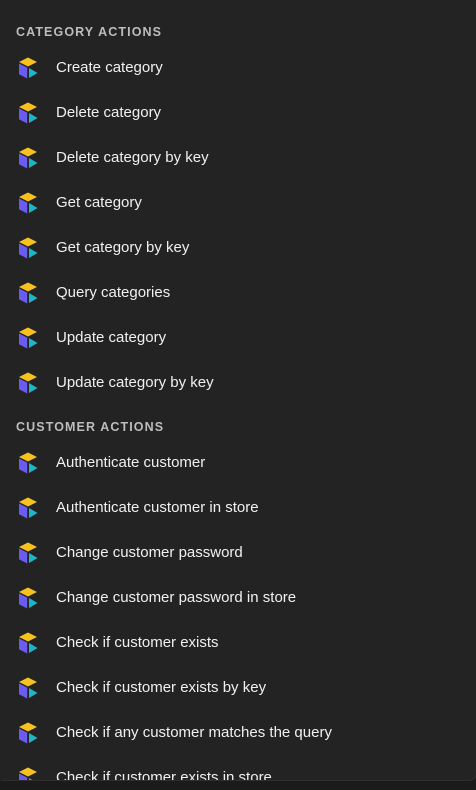 The width and height of the screenshot is (476, 790). I want to click on action-label: Change customer password, so click(149, 552).